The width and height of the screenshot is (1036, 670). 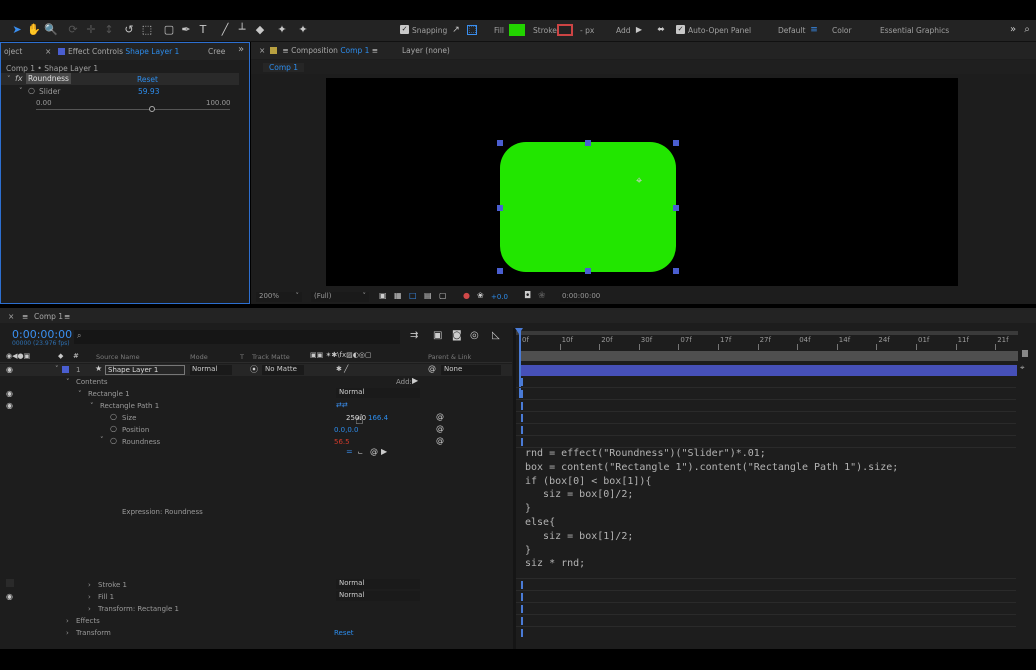 I want to click on comp-timecode: 0:00:00:00, so click(x=580, y=297).